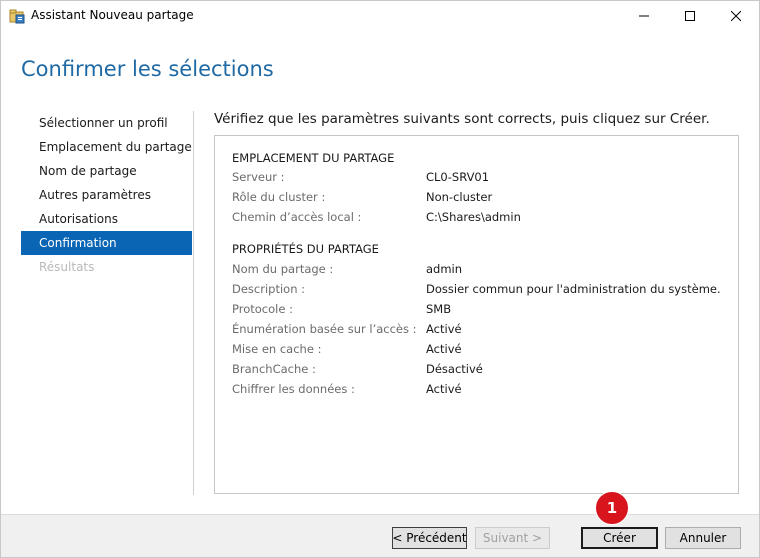 This screenshot has height=558, width=760. I want to click on row-label: Mise en cache :, so click(277, 349).